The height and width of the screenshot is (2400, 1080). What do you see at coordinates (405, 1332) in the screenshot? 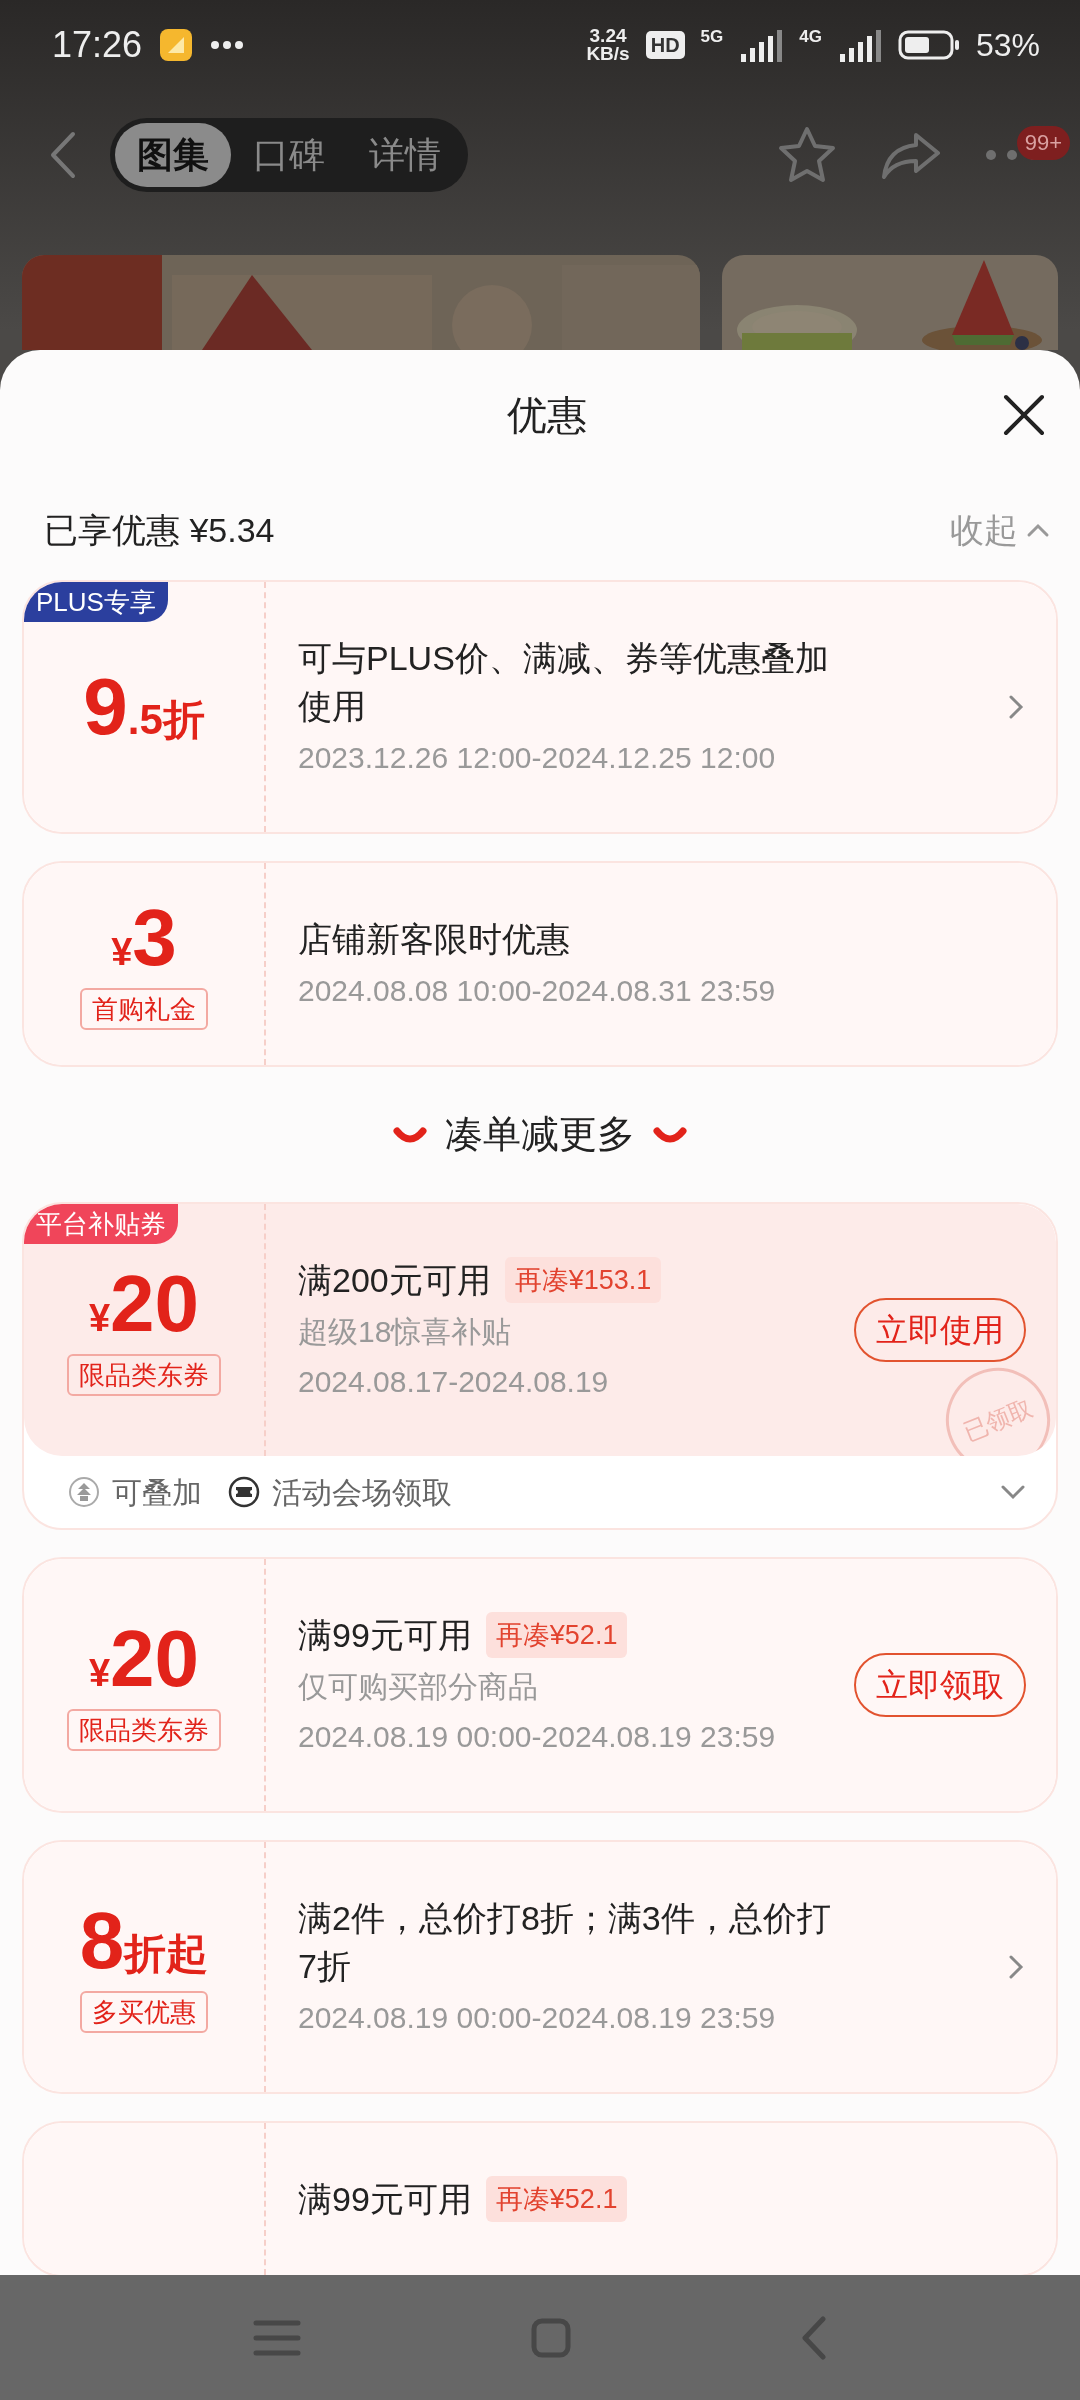
I see `coupon-subtitle: 超级18惊喜补贴` at bounding box center [405, 1332].